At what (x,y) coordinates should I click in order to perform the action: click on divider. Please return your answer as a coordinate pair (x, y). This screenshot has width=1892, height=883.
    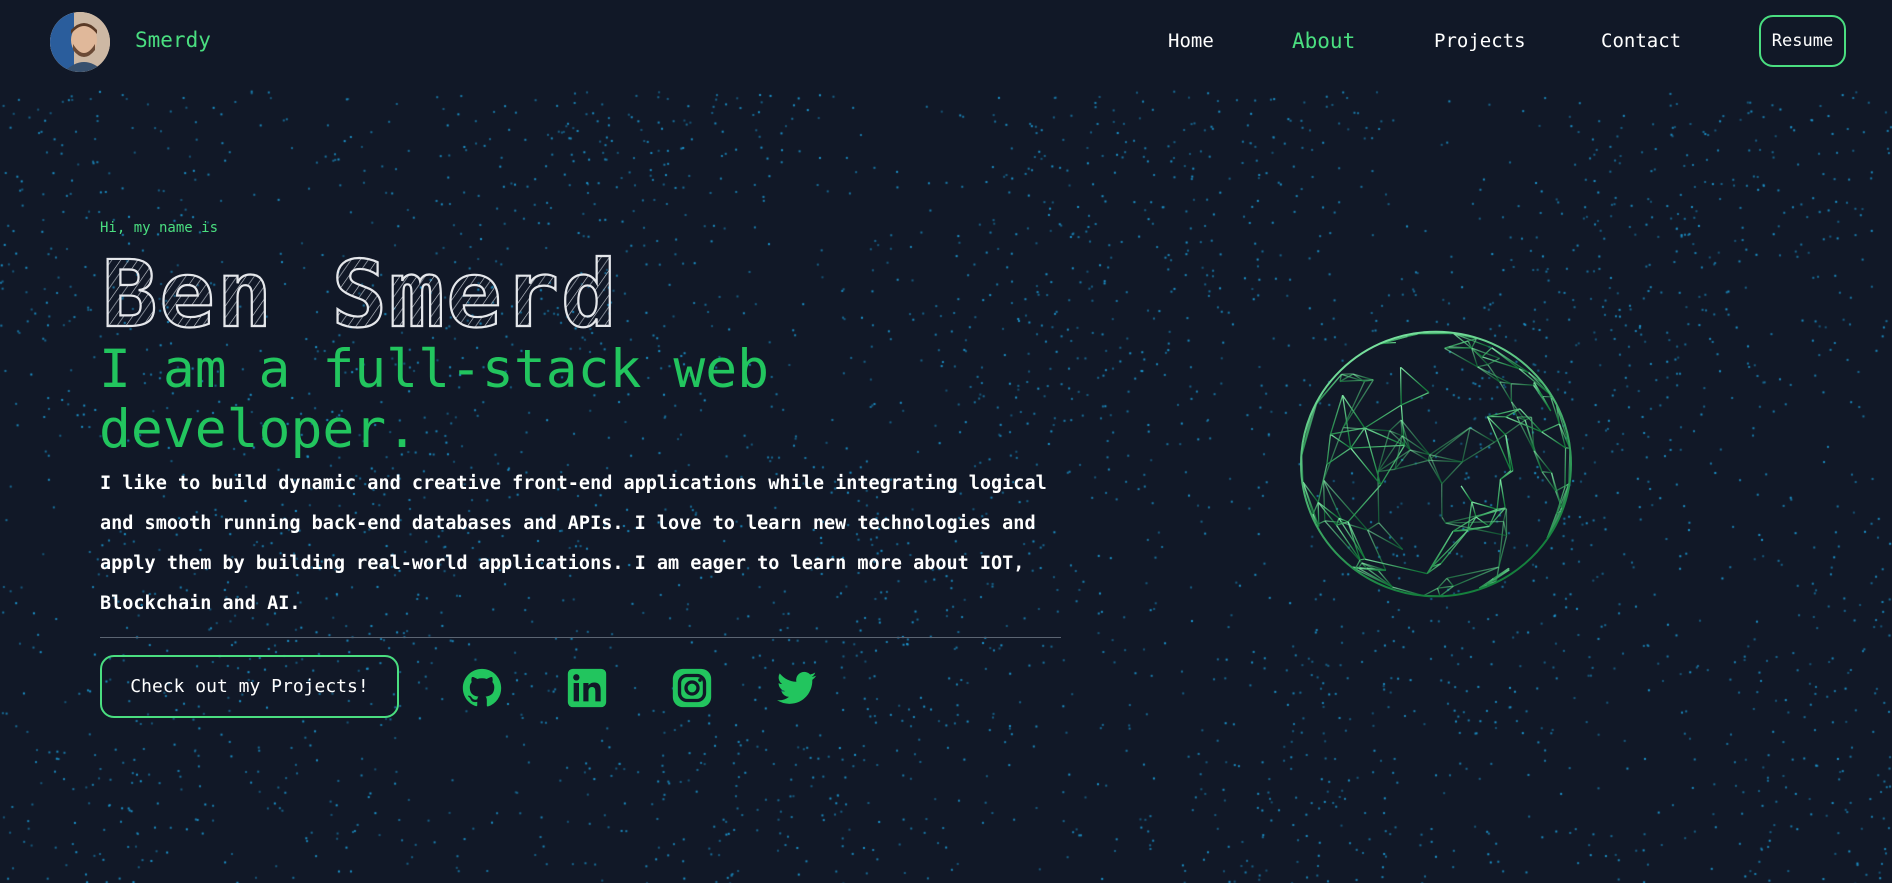
    Looking at the image, I should click on (580, 637).